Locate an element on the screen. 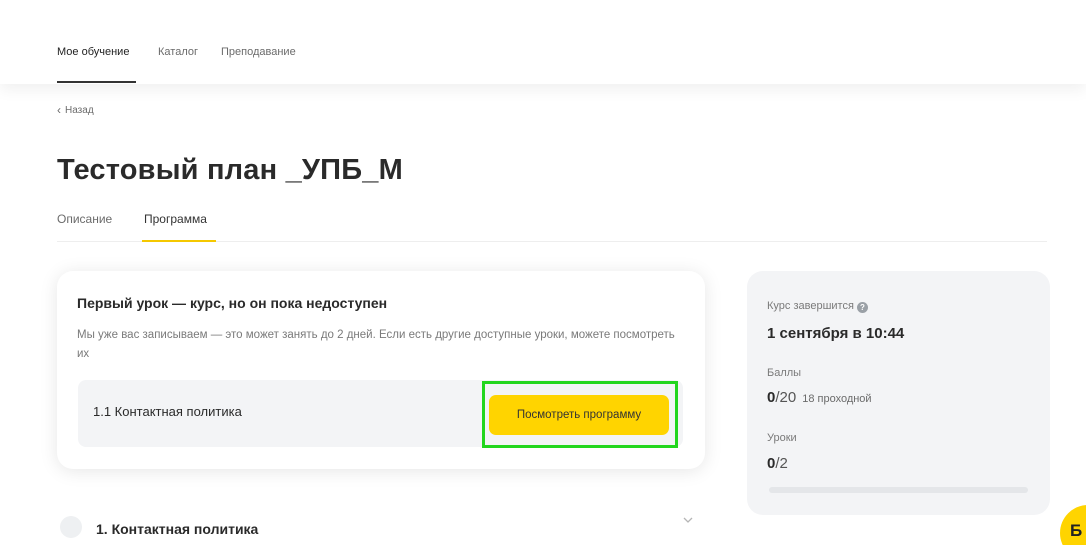  course-end-date: 1 сентября в 10:44 is located at coordinates (836, 333).